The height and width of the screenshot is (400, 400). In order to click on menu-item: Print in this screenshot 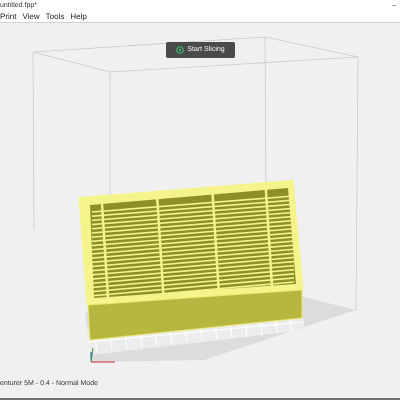, I will do `click(8, 17)`.